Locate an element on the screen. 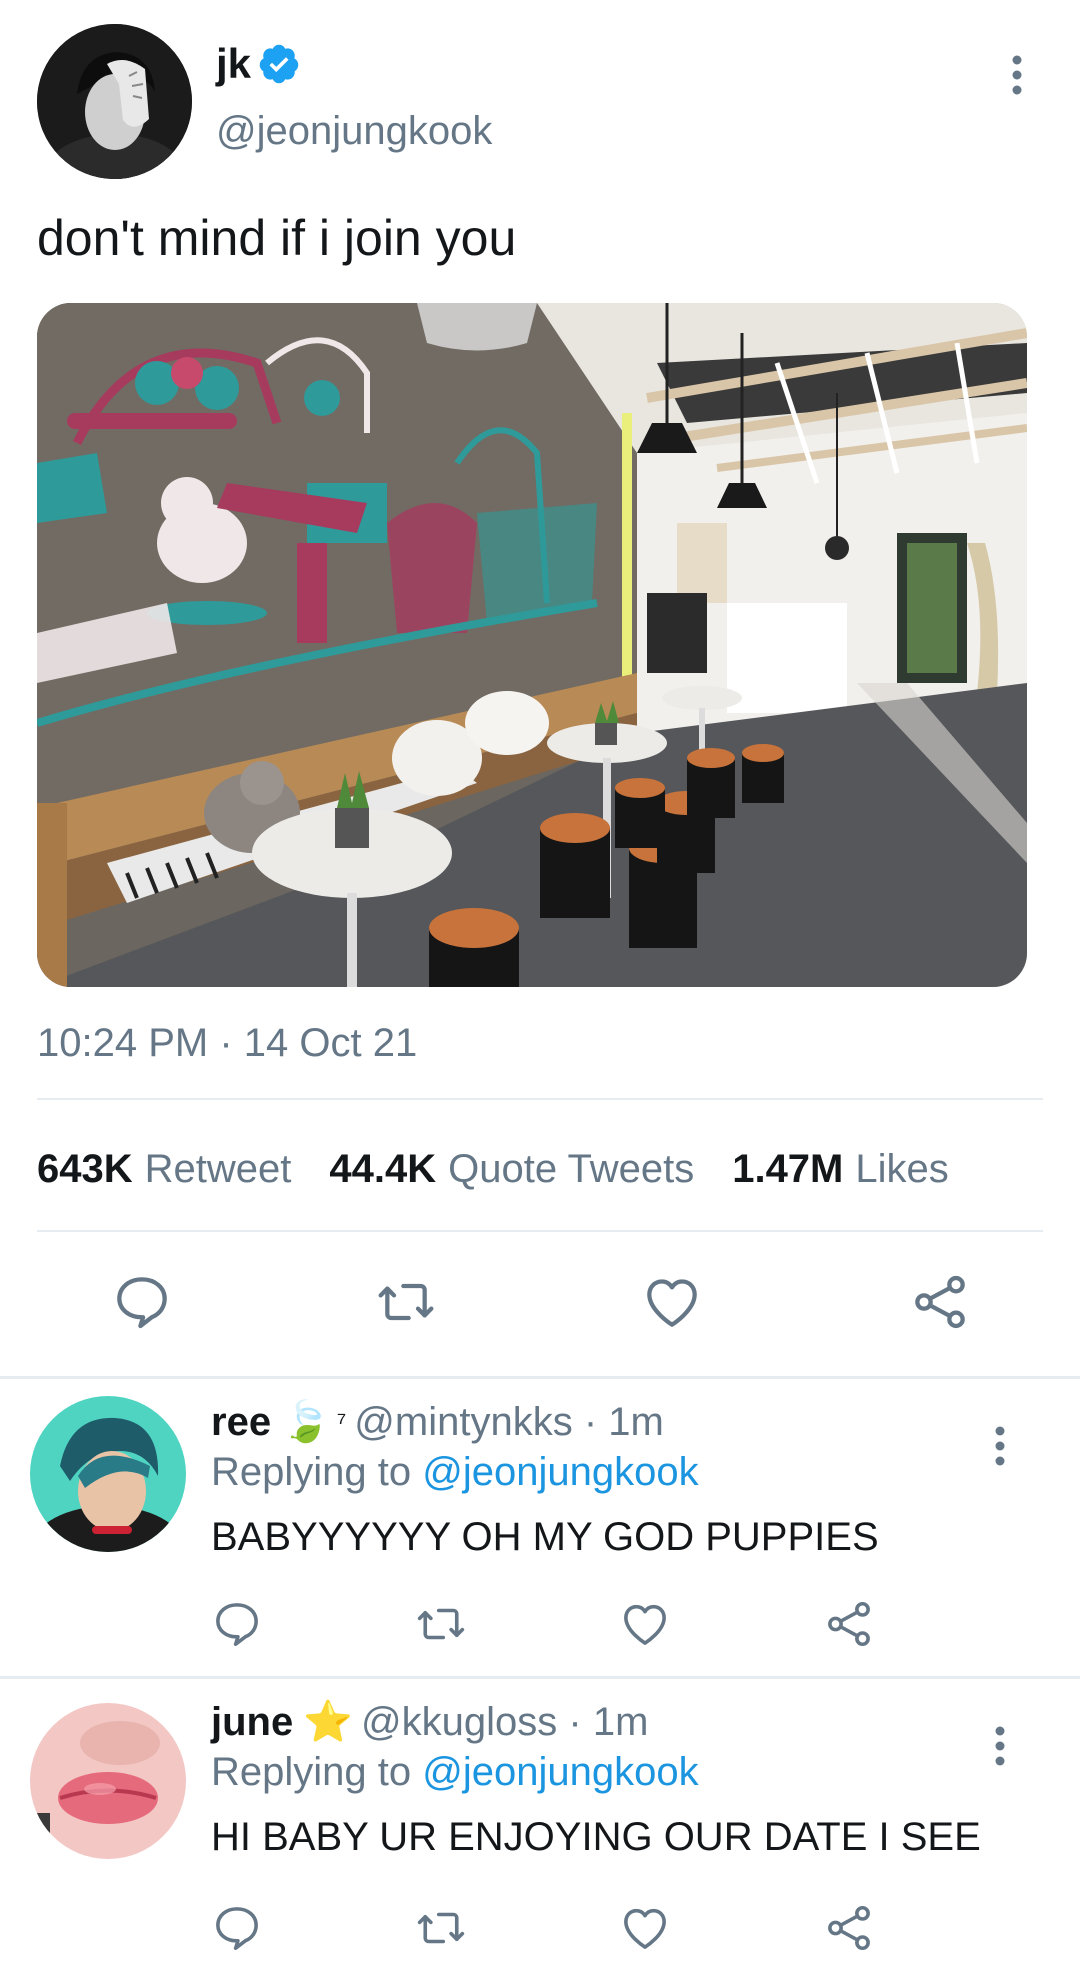  reply-header: ree 🍃 ⁷ @mintynkks · 1m is located at coordinates (437, 1422).